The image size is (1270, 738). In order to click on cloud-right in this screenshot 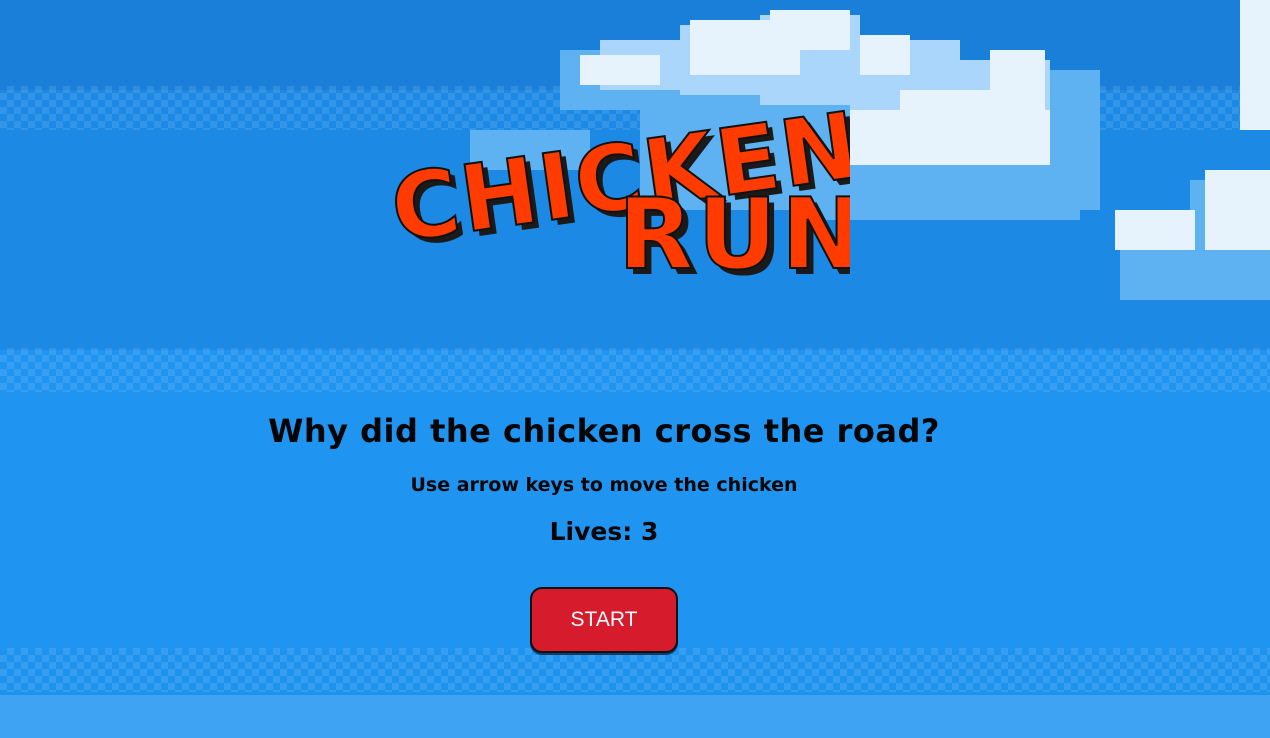, I will do `click(1192, 125)`.